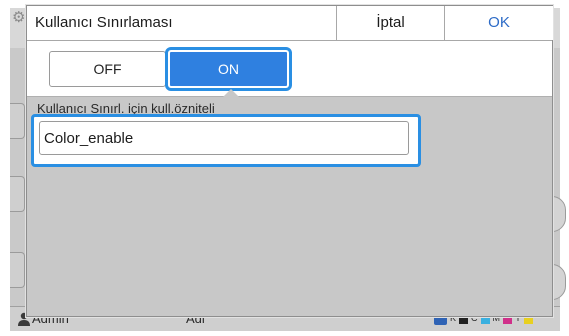 The height and width of the screenshot is (336, 569). Describe the element at coordinates (107, 69) in the screenshot. I see `toggle-off-button: OFF` at that location.